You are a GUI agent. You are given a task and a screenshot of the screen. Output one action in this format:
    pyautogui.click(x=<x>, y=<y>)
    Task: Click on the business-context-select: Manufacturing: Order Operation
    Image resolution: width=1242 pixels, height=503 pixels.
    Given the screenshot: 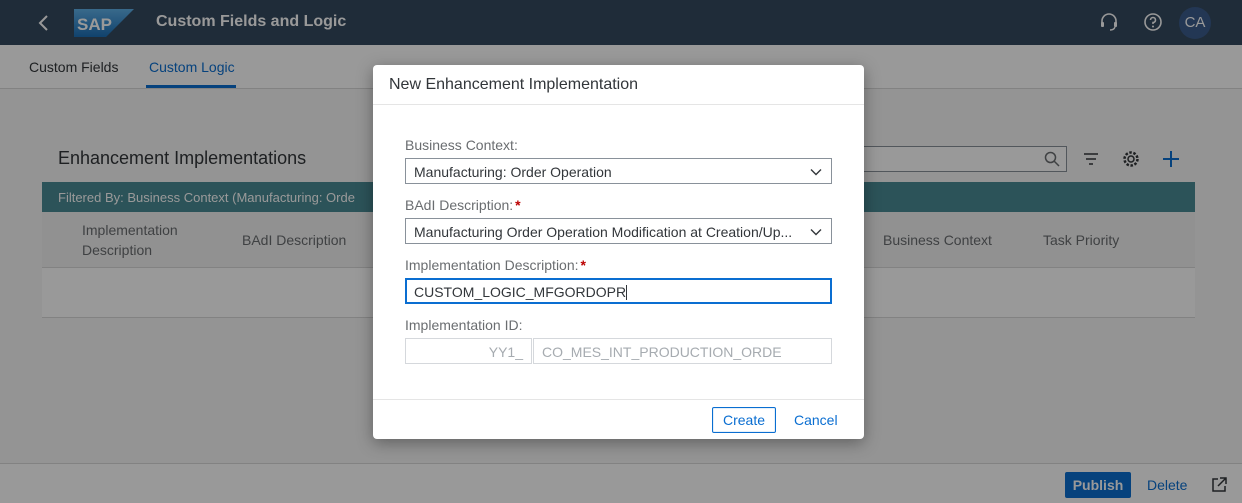 What is the action you would take?
    pyautogui.click(x=618, y=171)
    